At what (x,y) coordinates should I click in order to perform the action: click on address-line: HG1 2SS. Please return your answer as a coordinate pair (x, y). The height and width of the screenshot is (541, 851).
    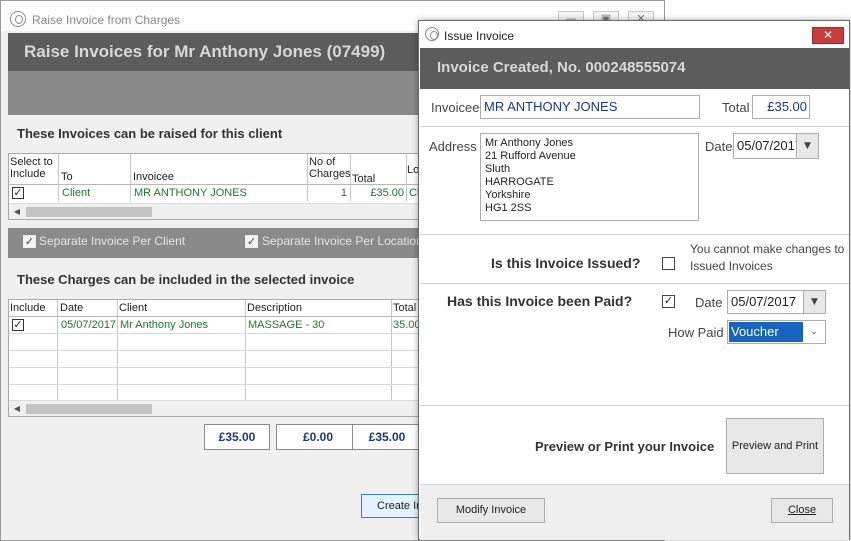
    Looking at the image, I should click on (508, 208).